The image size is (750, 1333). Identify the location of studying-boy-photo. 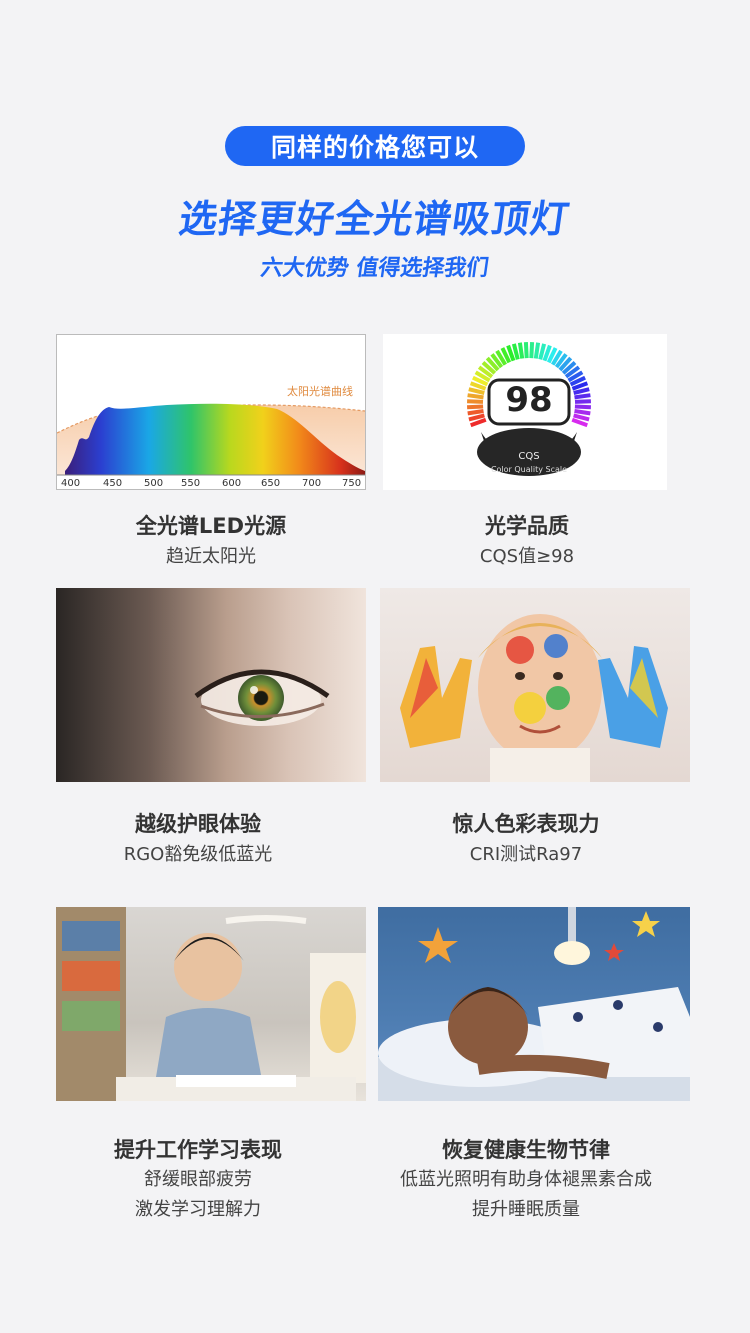
(211, 1004).